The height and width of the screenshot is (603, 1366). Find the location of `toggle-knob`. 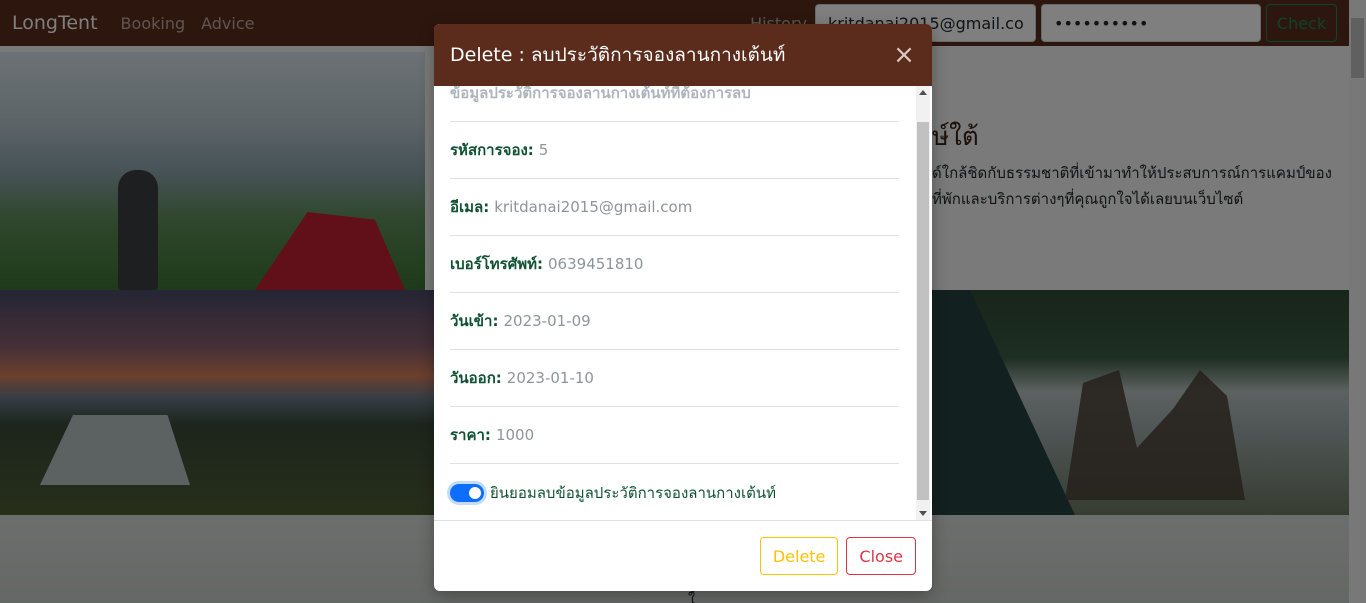

toggle-knob is located at coordinates (475, 492).